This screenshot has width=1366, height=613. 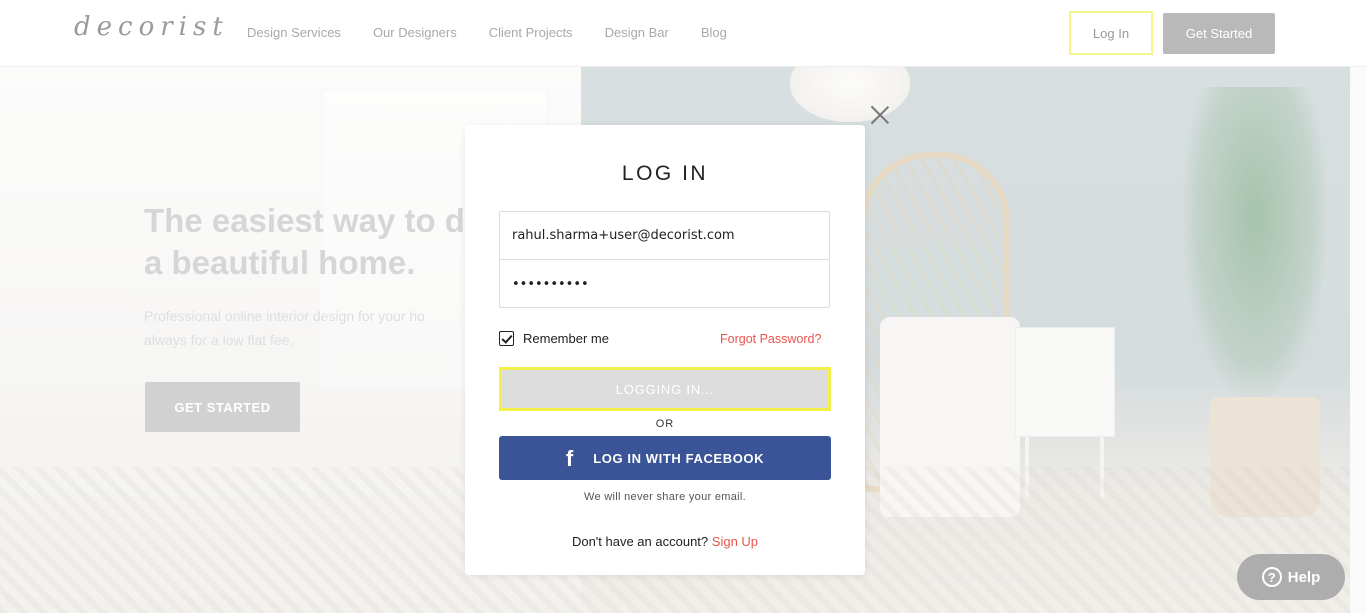 What do you see at coordinates (665, 173) in the screenshot?
I see `modal-title: LOG IN` at bounding box center [665, 173].